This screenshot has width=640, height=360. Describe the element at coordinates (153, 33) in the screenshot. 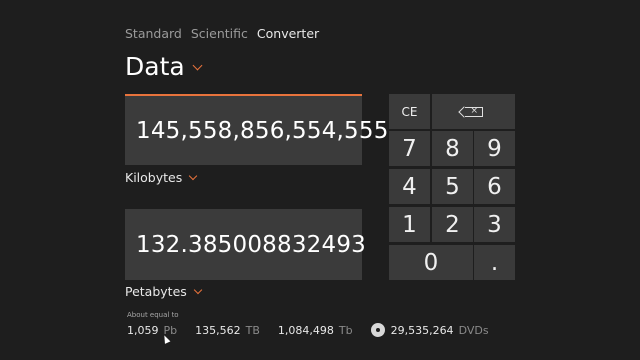

I see `tab-standard: Standard` at that location.